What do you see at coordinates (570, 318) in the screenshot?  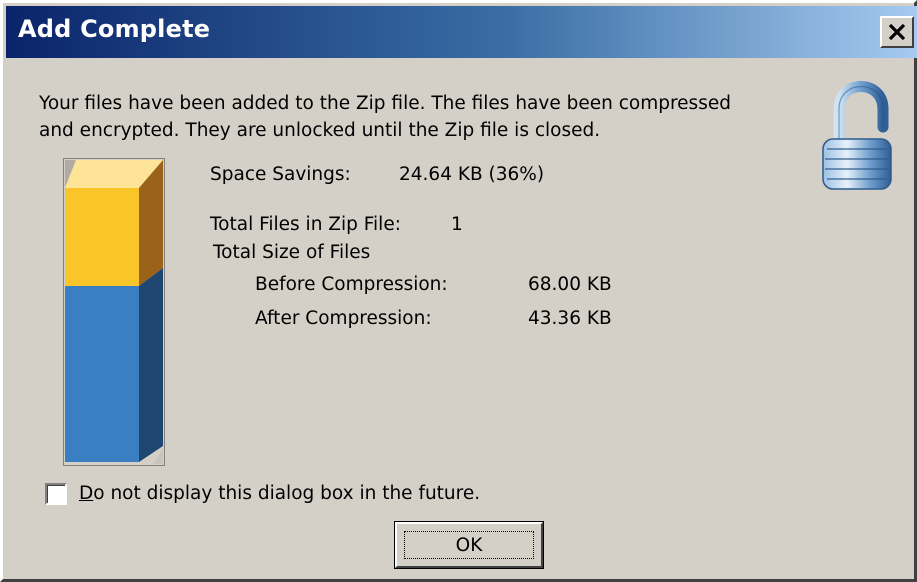 I see `after-compression-value: 43.36 KB` at bounding box center [570, 318].